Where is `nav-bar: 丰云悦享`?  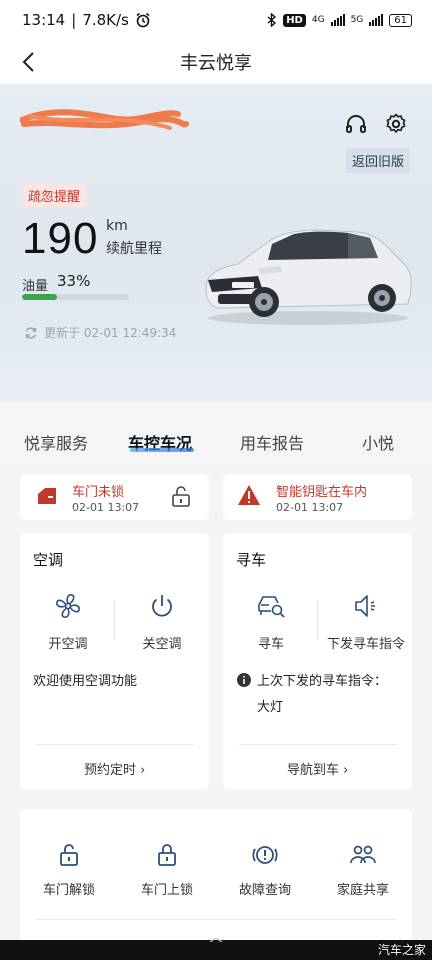 nav-bar: 丰云悦享 is located at coordinates (216, 62).